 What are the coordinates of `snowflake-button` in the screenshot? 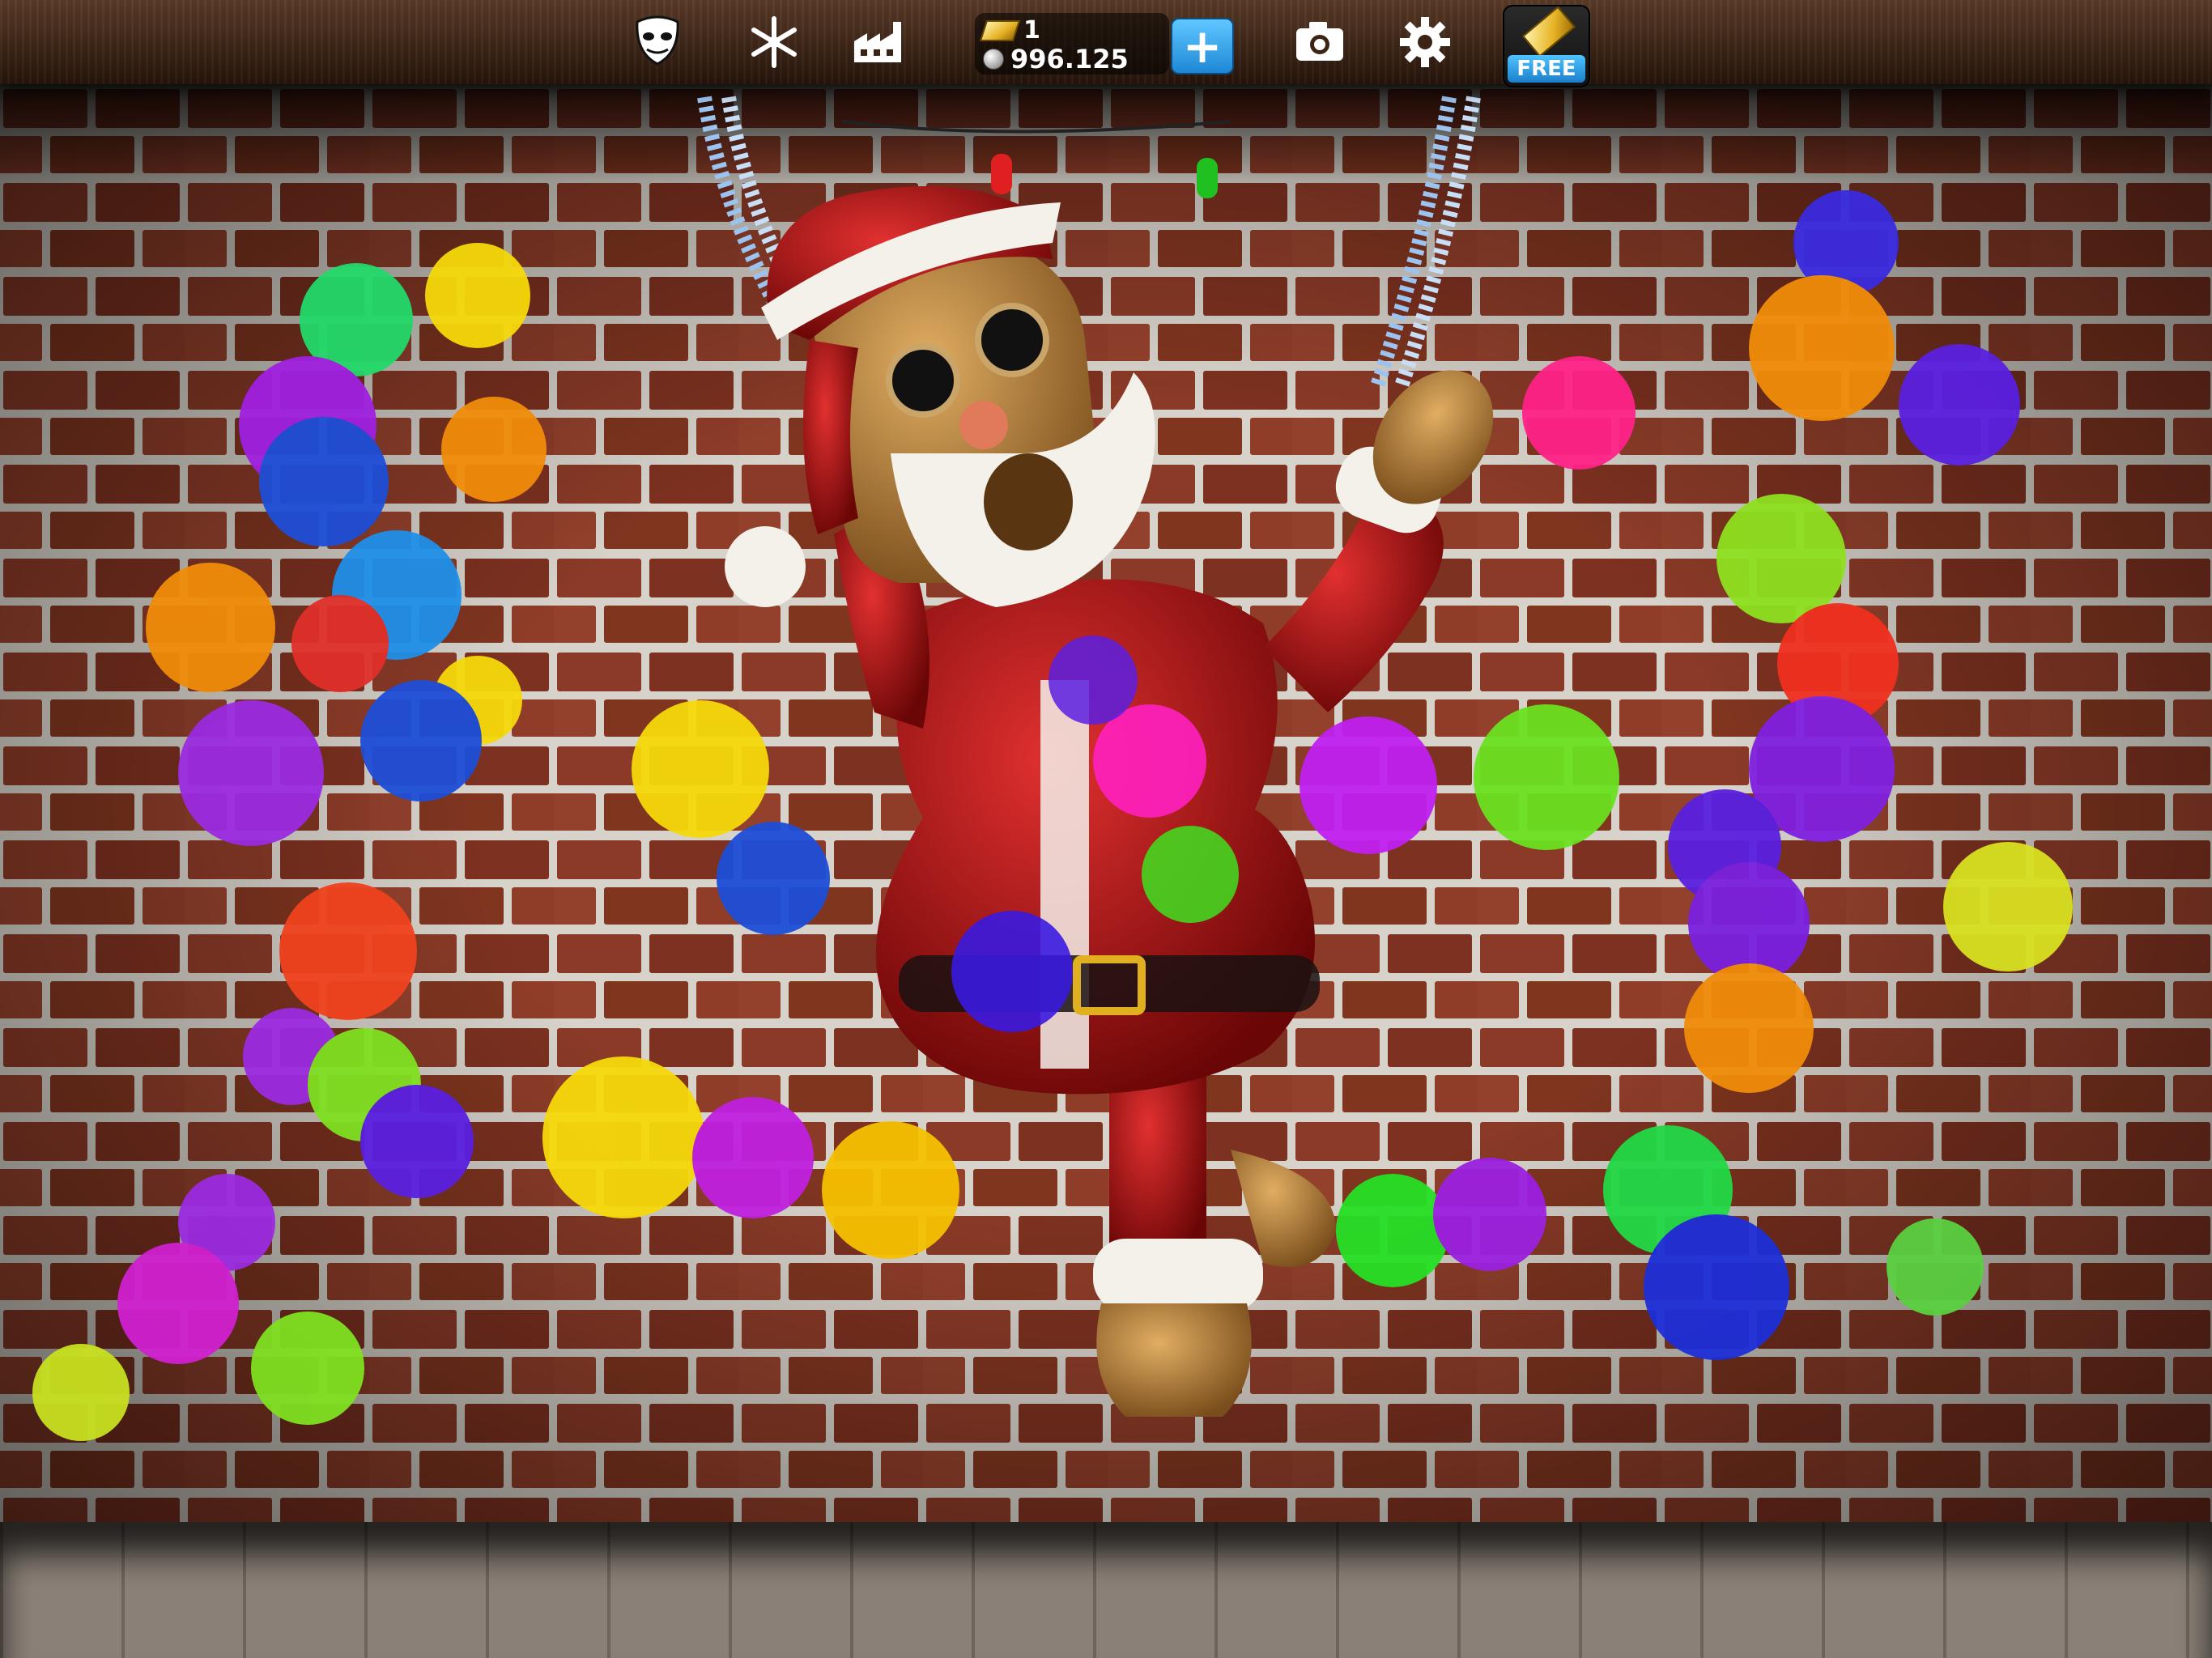 It's located at (774, 42).